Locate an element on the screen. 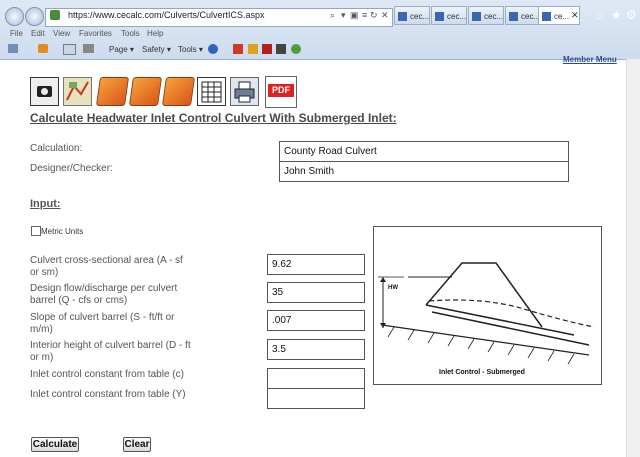 The height and width of the screenshot is (457, 640). label-line: Culvert cross-sectional area (A - sf is located at coordinates (106, 260).